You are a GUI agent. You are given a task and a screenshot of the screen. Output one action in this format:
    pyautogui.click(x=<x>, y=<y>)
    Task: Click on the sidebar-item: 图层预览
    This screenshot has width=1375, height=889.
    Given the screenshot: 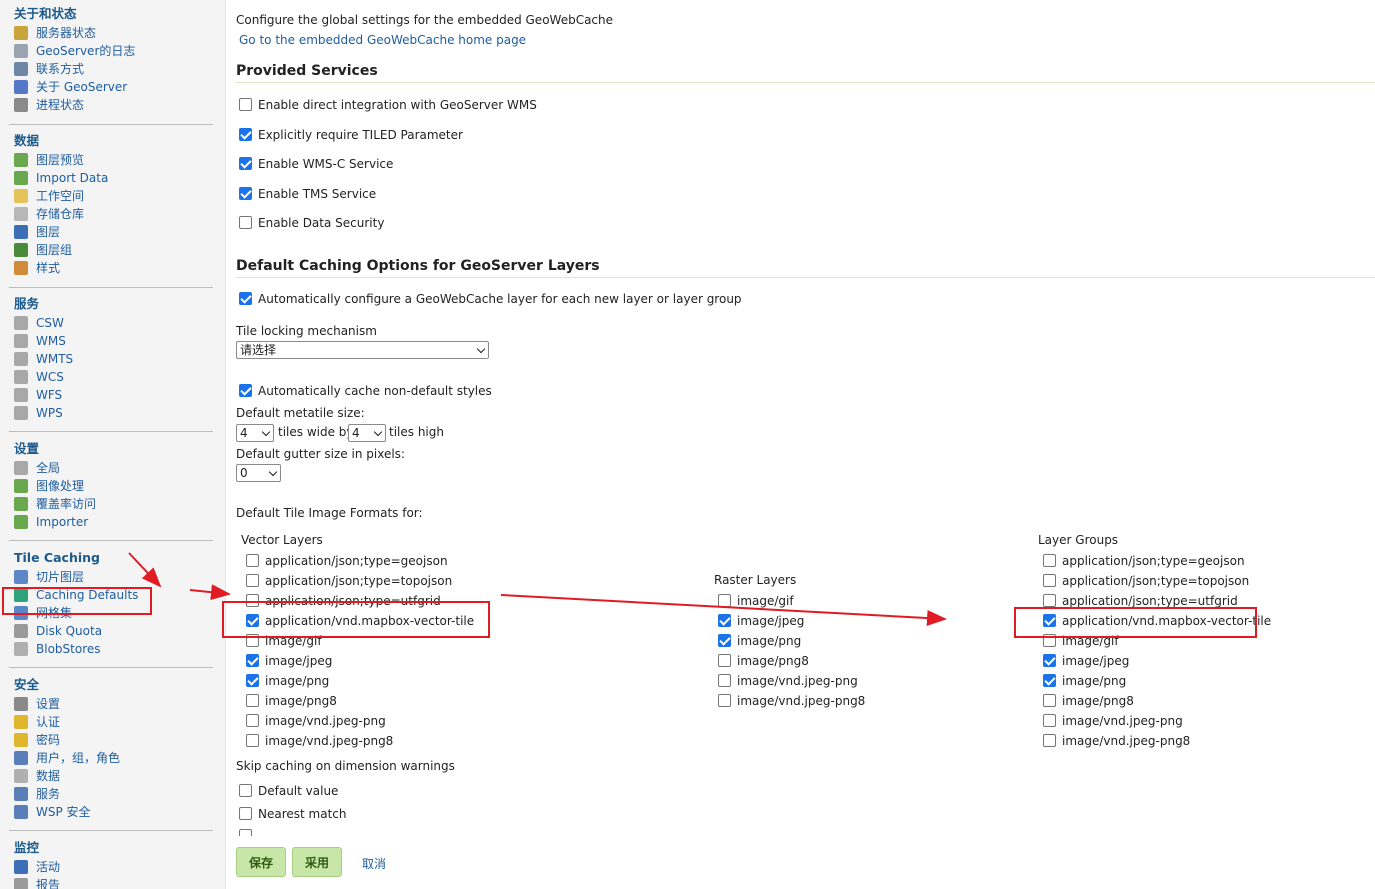 What is the action you would take?
    pyautogui.click(x=111, y=160)
    